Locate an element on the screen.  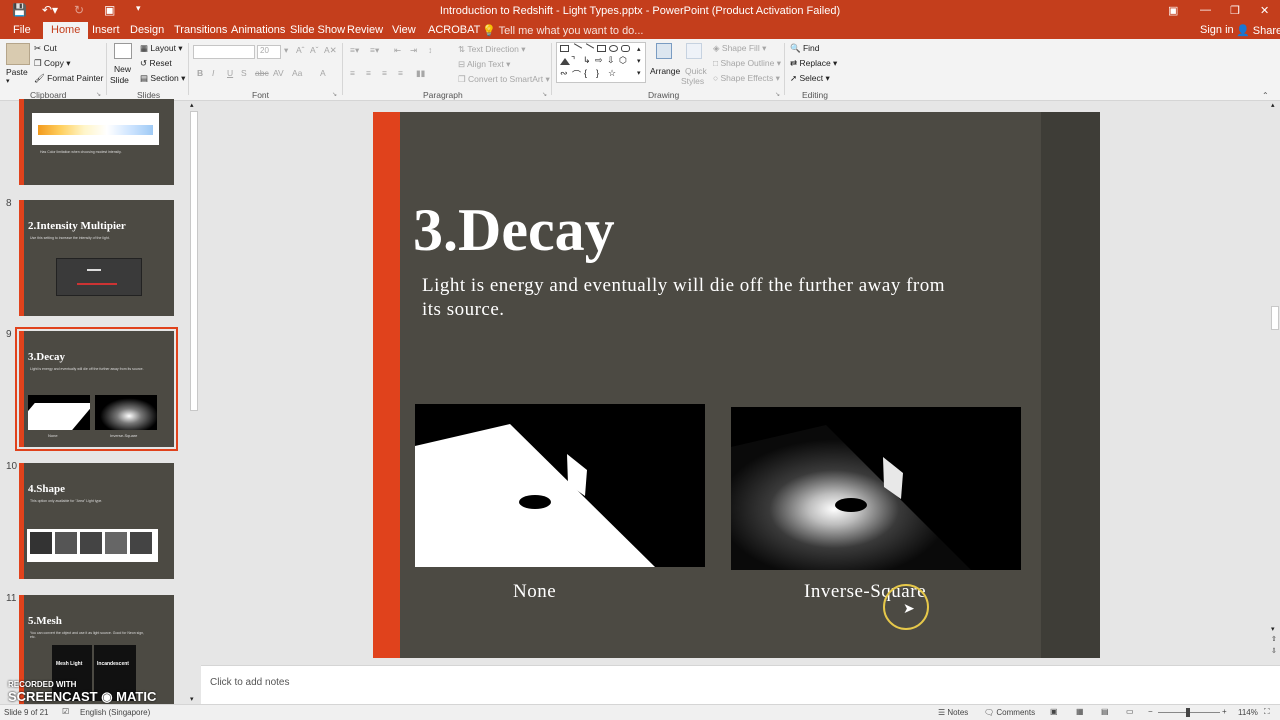
arrange-icon is located at coordinates (664, 51).